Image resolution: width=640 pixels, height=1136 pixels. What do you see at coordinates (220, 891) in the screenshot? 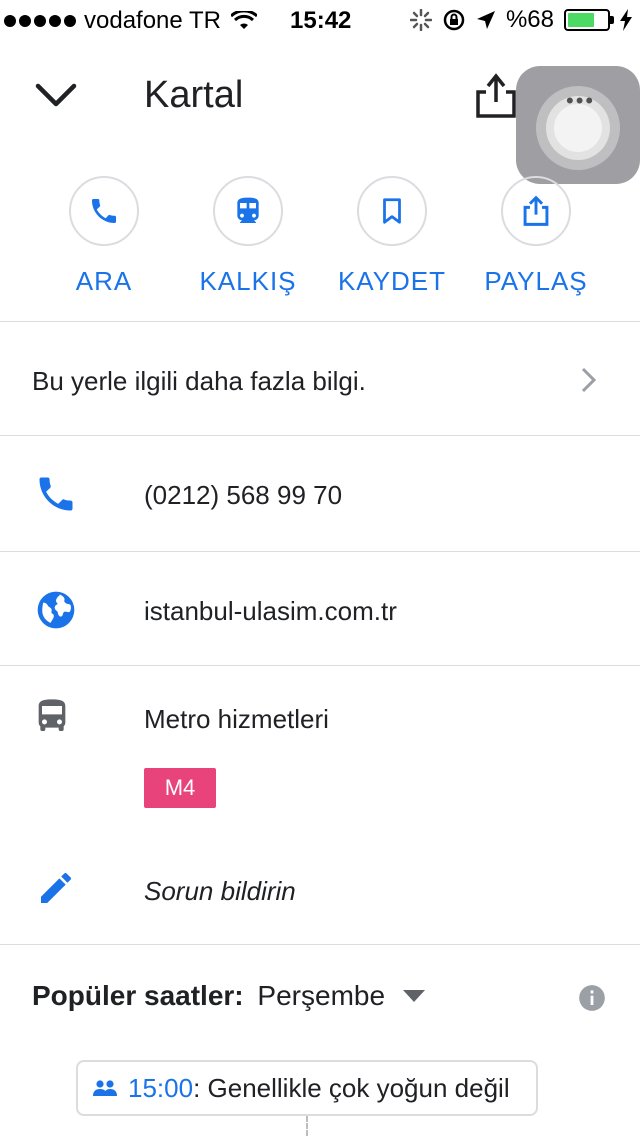
I see `report-problem-link: Sorun bildirin` at bounding box center [220, 891].